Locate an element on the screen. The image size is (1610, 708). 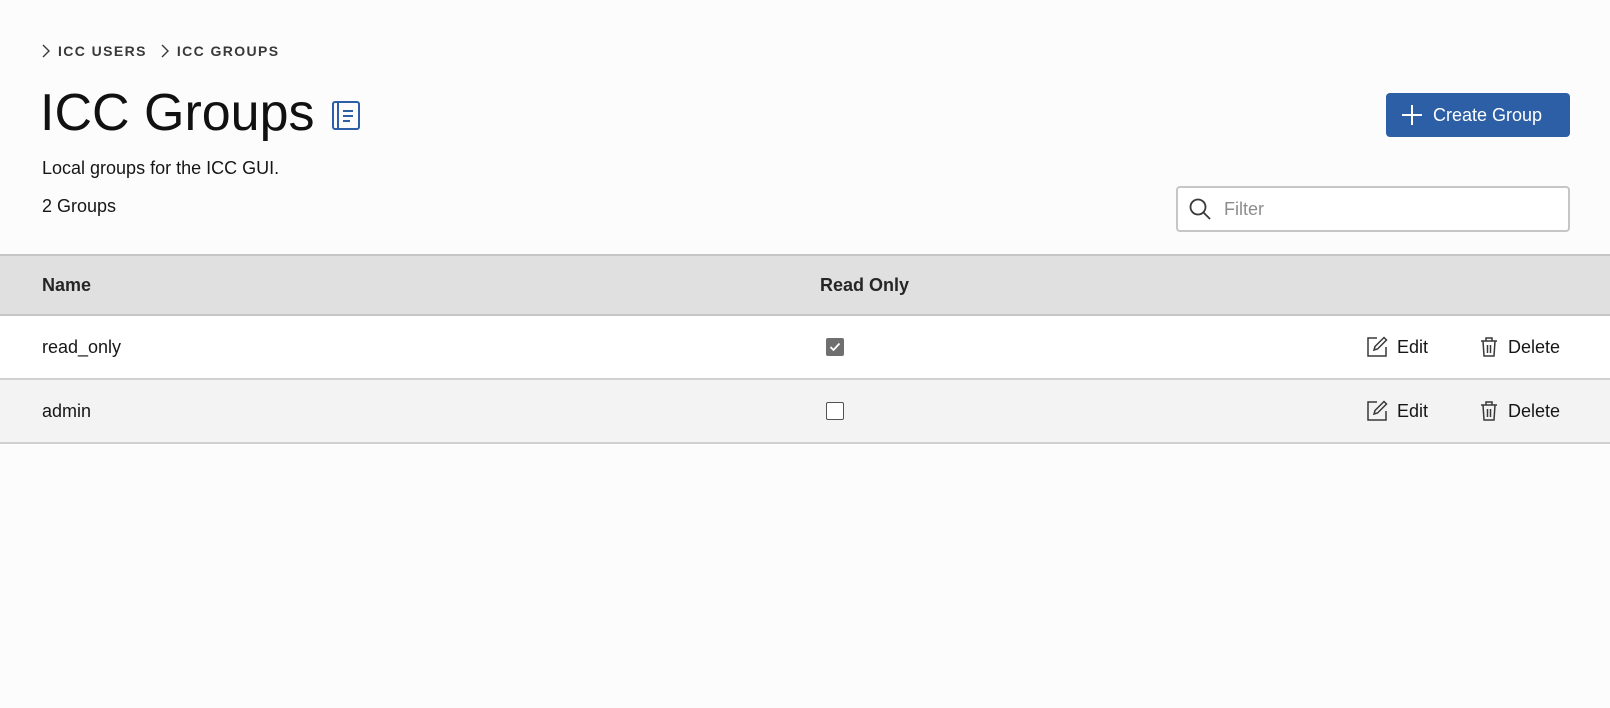
group-count: 2 Groups is located at coordinates (79, 206).